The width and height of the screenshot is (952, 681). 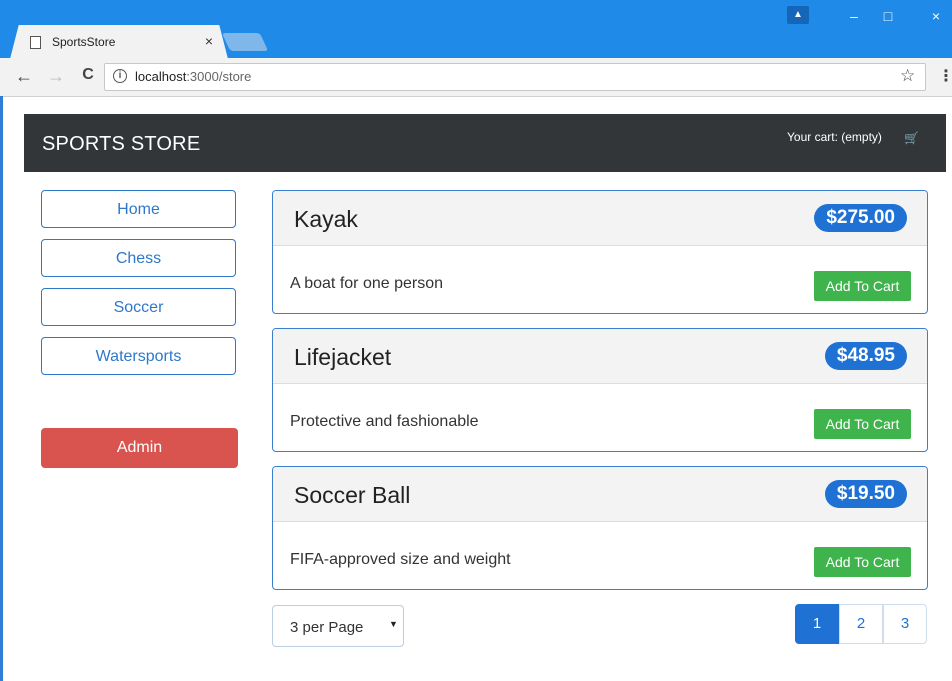 I want to click on browser-menu-icon: ⋮, so click(x=945, y=76).